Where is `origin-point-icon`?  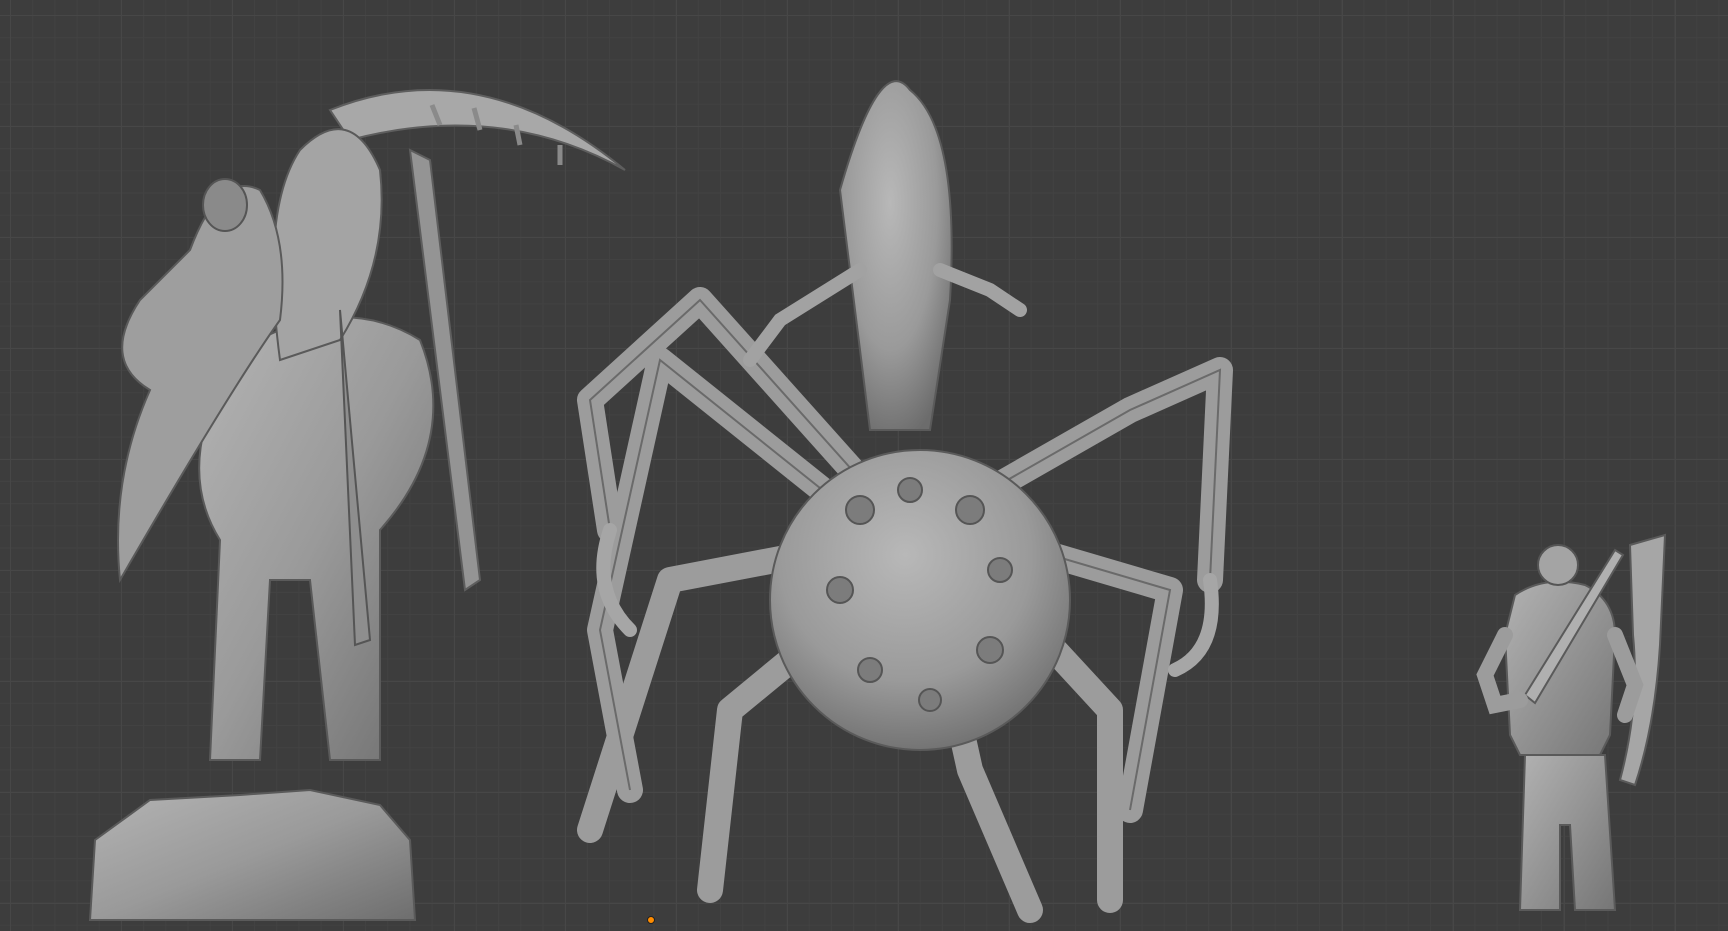 origin-point-icon is located at coordinates (651, 920).